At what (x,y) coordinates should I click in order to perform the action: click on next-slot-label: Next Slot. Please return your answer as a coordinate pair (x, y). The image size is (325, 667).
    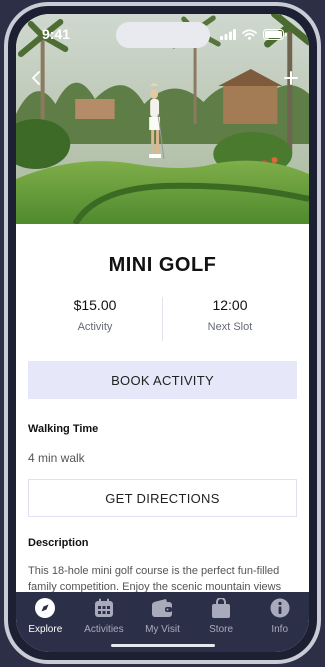
    Looking at the image, I should click on (230, 327).